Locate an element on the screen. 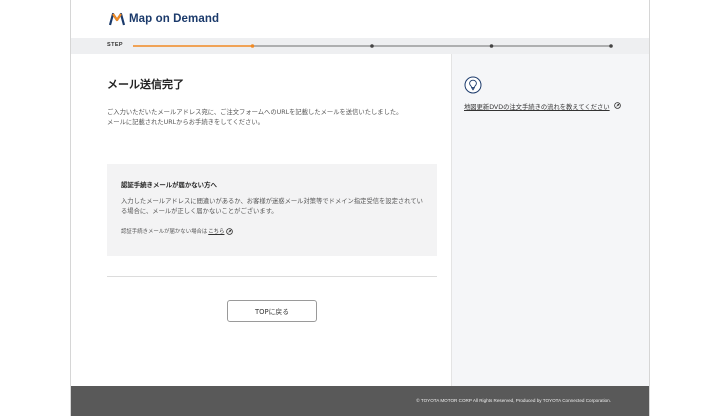 The width and height of the screenshot is (720, 416). brand-logo: Map on Demand is located at coordinates (164, 19).